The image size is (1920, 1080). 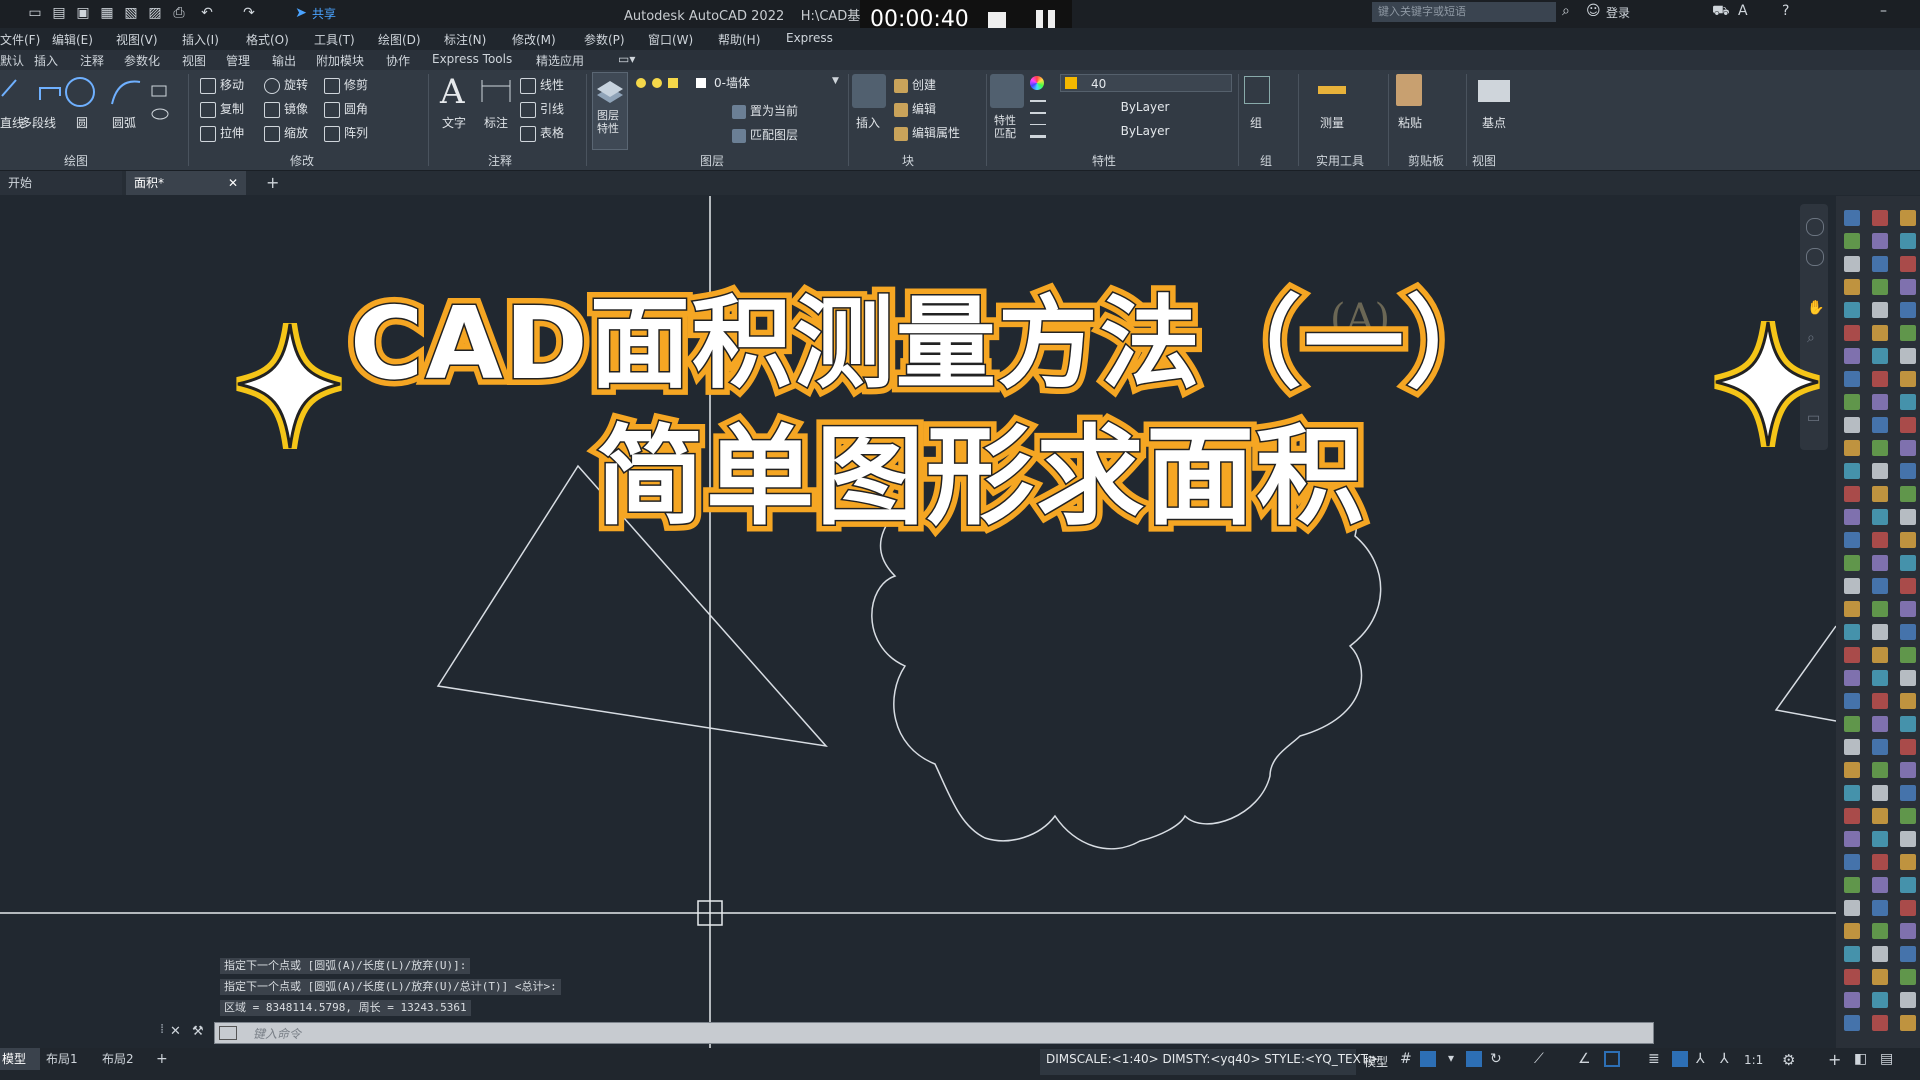 I want to click on annotation-scale: 1:1, so click(x=1753, y=1060).